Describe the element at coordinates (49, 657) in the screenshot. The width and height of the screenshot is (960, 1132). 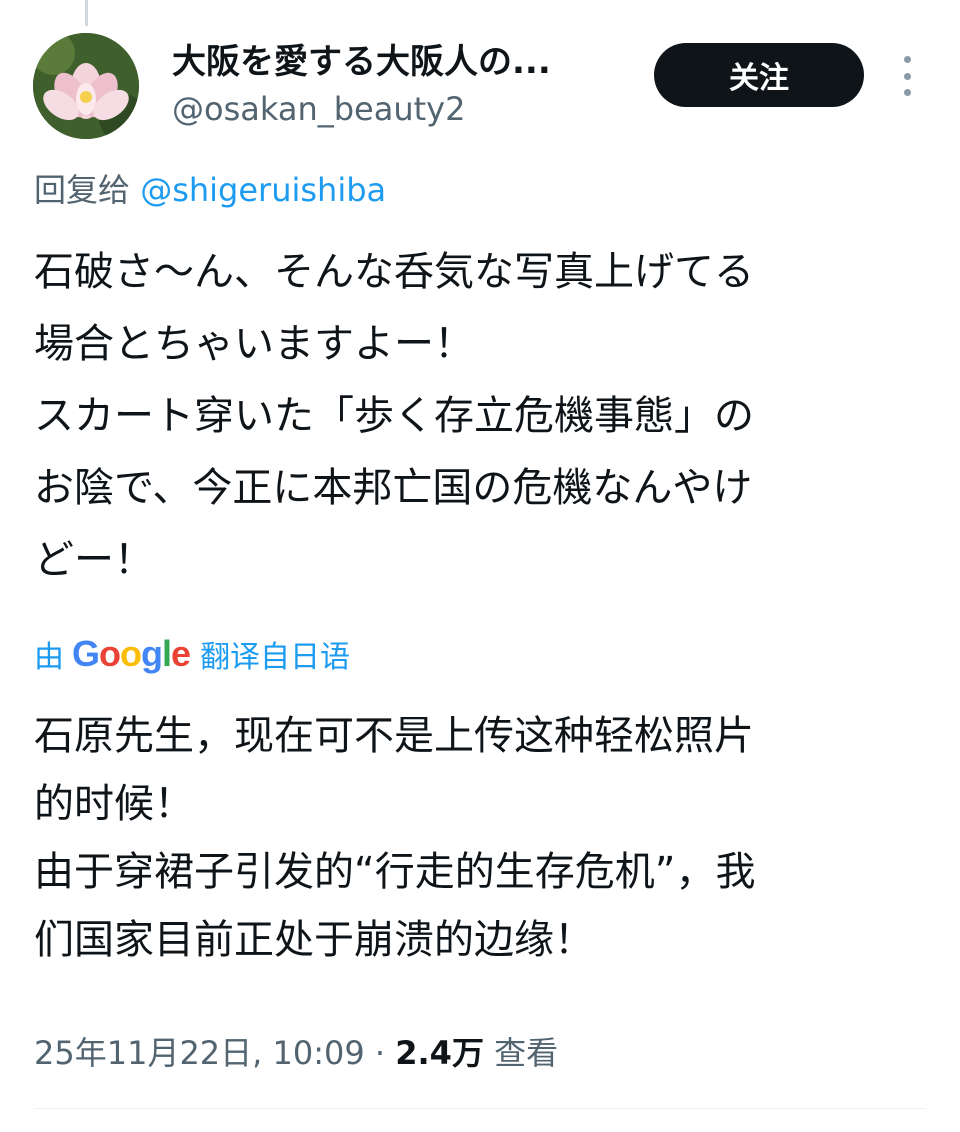
I see `translation-prefix: 由` at that location.